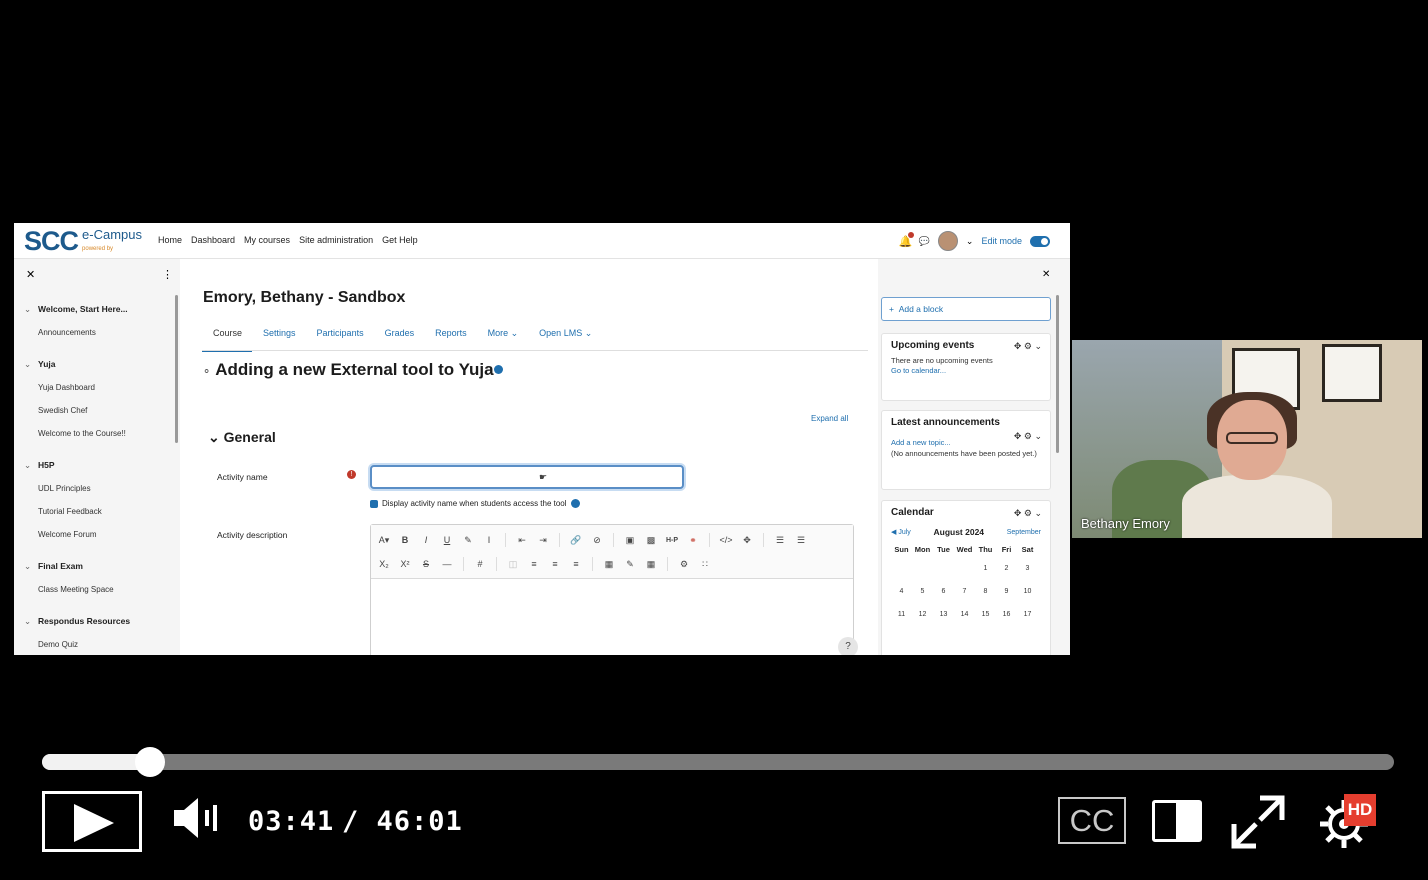  I want to click on calendar-day: 5, so click(922, 595).